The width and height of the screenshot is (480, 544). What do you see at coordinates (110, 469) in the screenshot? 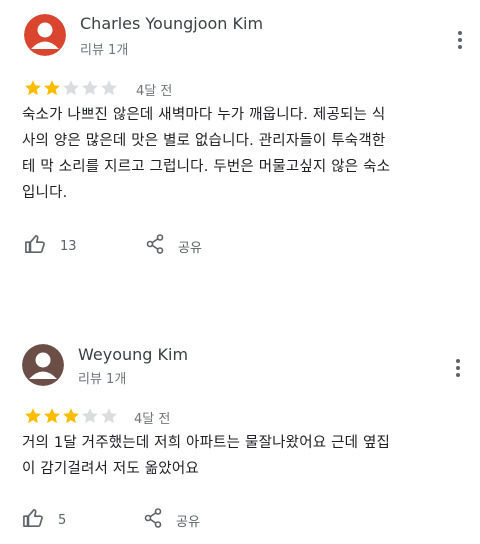
I see `review-text-line: 이 감기걸려서 저도 옮았어요` at bounding box center [110, 469].